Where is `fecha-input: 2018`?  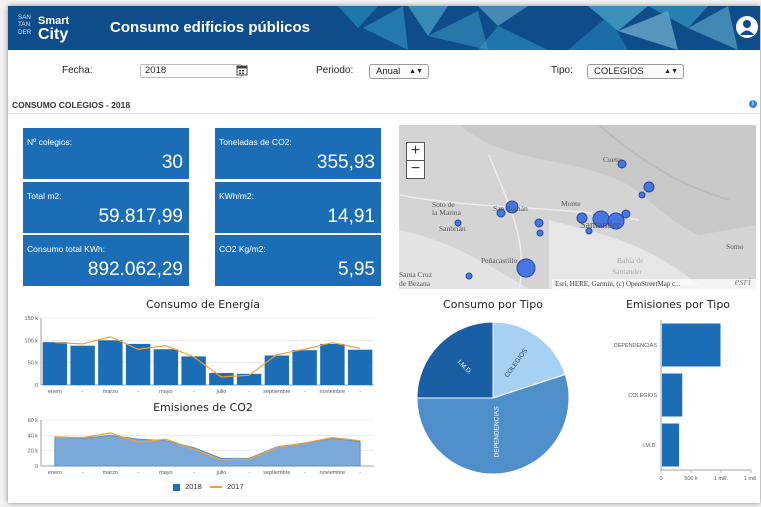 fecha-input: 2018 is located at coordinates (191, 71).